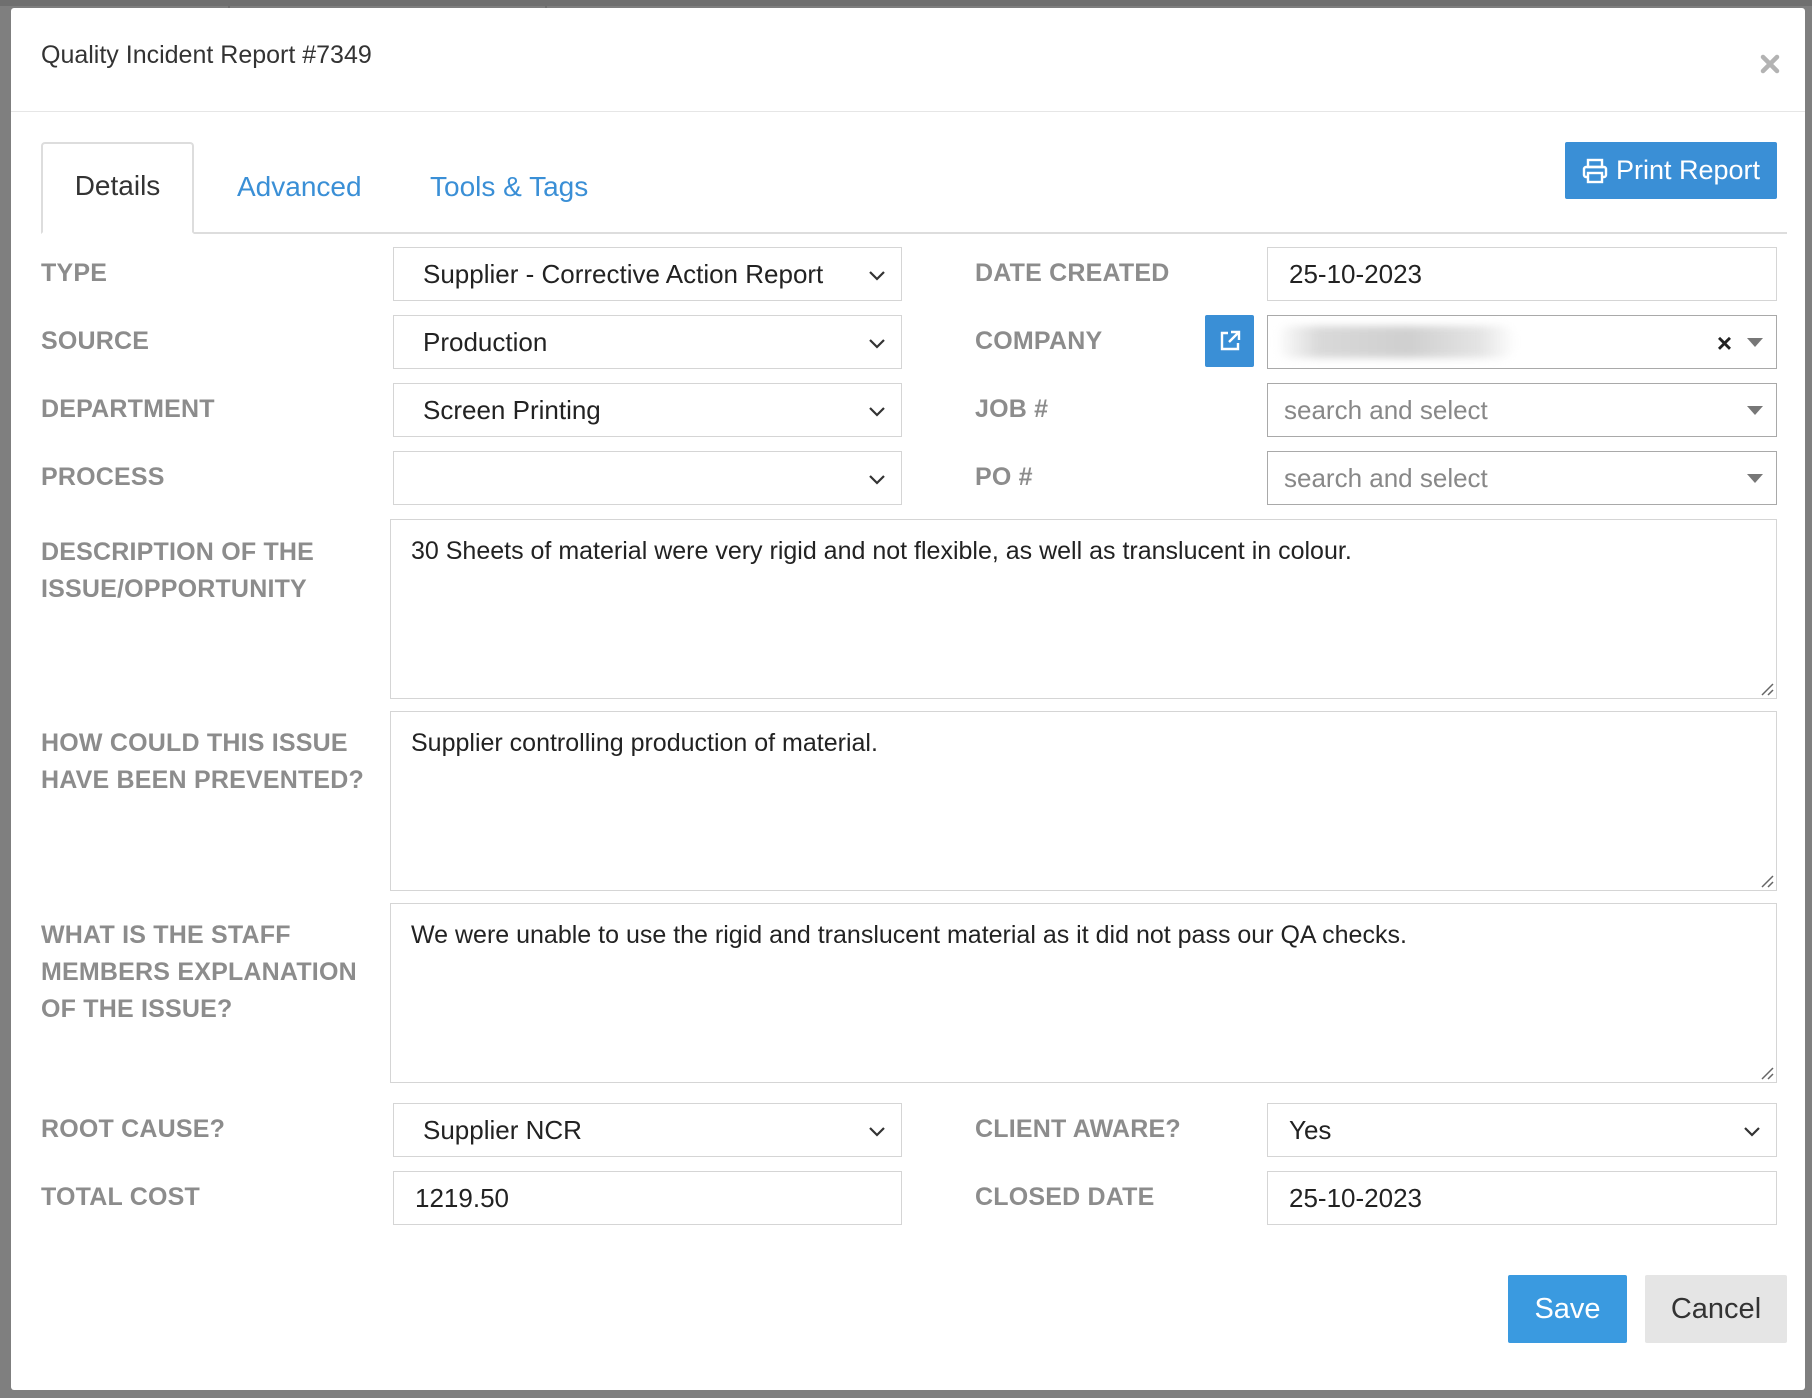  What do you see at coordinates (178, 552) in the screenshot?
I see `description-label-line: DESCRIPTION OF THE` at bounding box center [178, 552].